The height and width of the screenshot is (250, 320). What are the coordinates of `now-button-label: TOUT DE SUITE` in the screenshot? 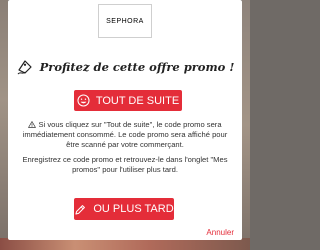 It's located at (137, 100).